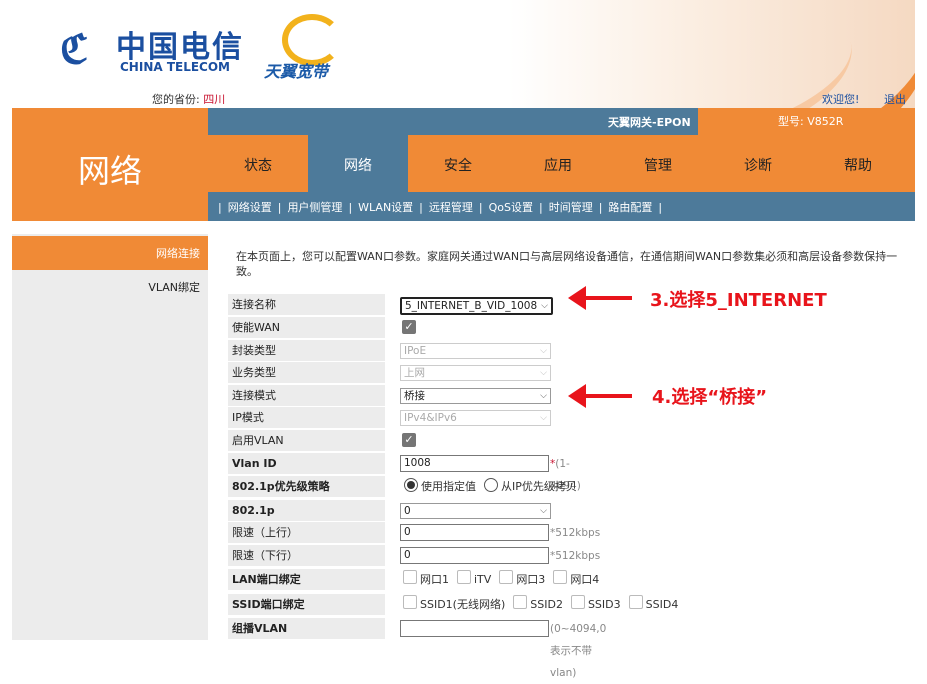  What do you see at coordinates (475, 351) in the screenshot?
I see `encap-select: IPoE ⌵` at bounding box center [475, 351].